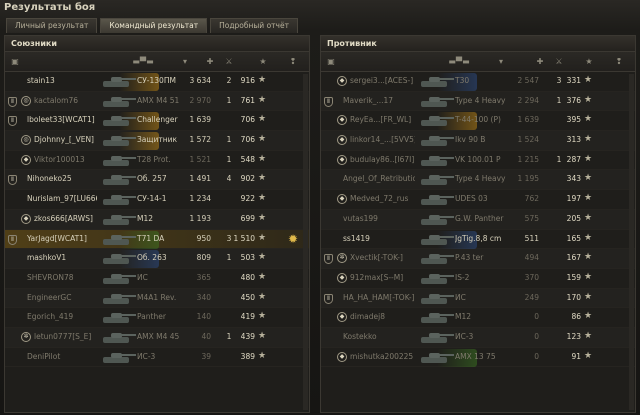  I want to click on player-row: ◆ Medved_72_rus UDES 03 762 197 ★, so click(478, 200).